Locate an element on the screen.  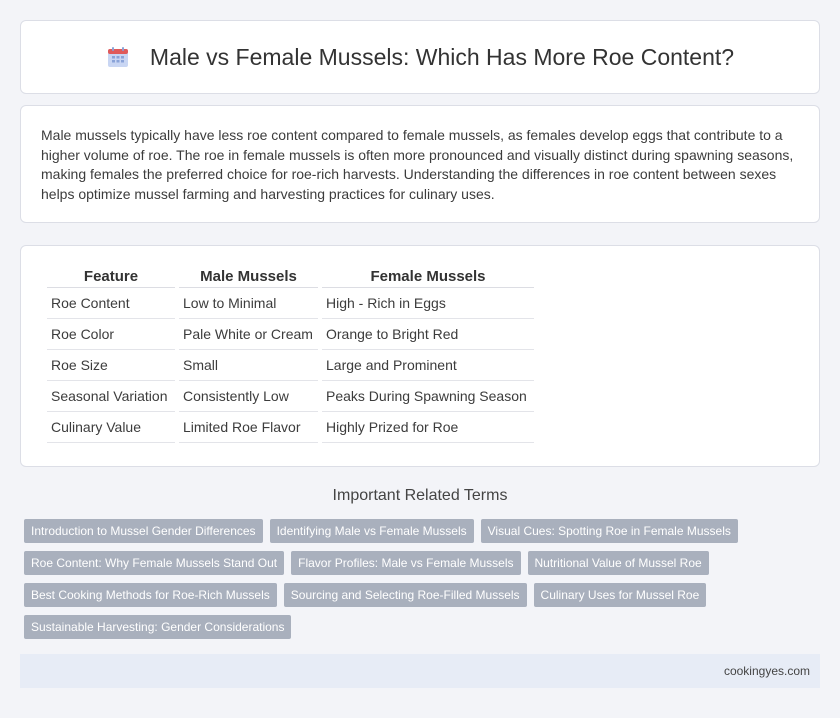
calendar-icon is located at coordinates (118, 57).